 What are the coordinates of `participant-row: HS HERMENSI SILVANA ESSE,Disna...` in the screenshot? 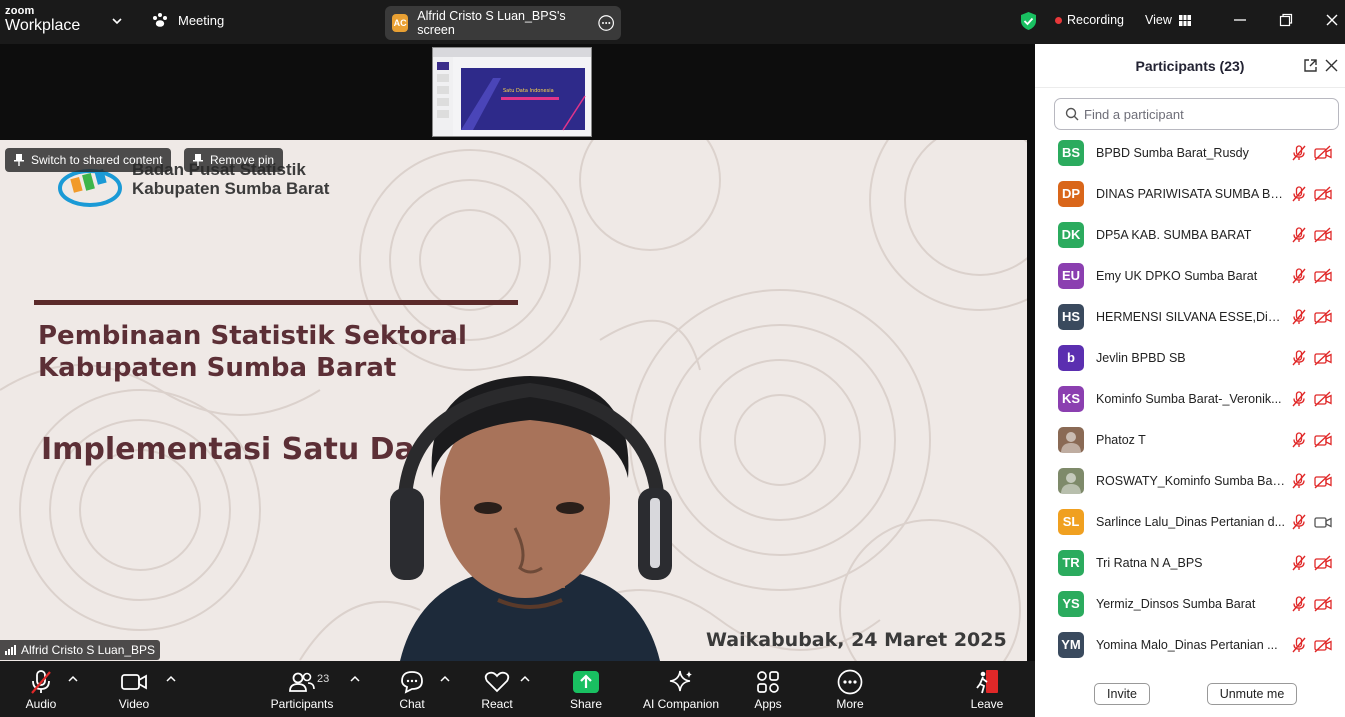 It's located at (1190, 316).